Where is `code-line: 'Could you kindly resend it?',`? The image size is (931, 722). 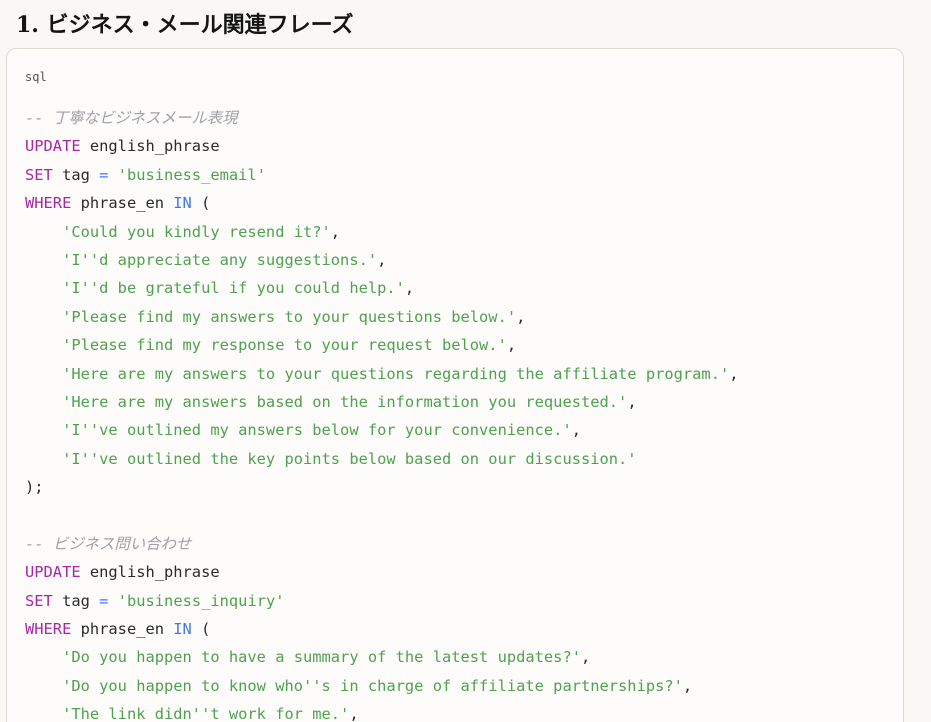 code-line: 'Could you kindly resend it?', is located at coordinates (382, 232).